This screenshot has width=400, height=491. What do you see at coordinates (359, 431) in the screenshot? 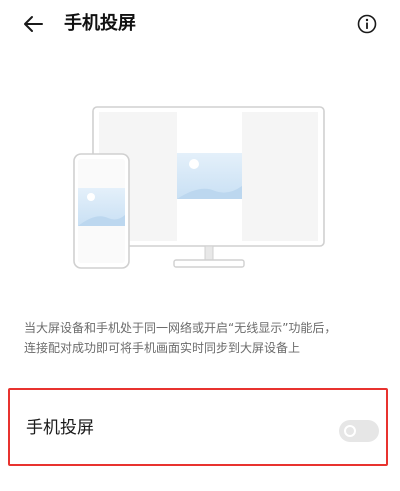
I see `screen-cast-toggle` at bounding box center [359, 431].